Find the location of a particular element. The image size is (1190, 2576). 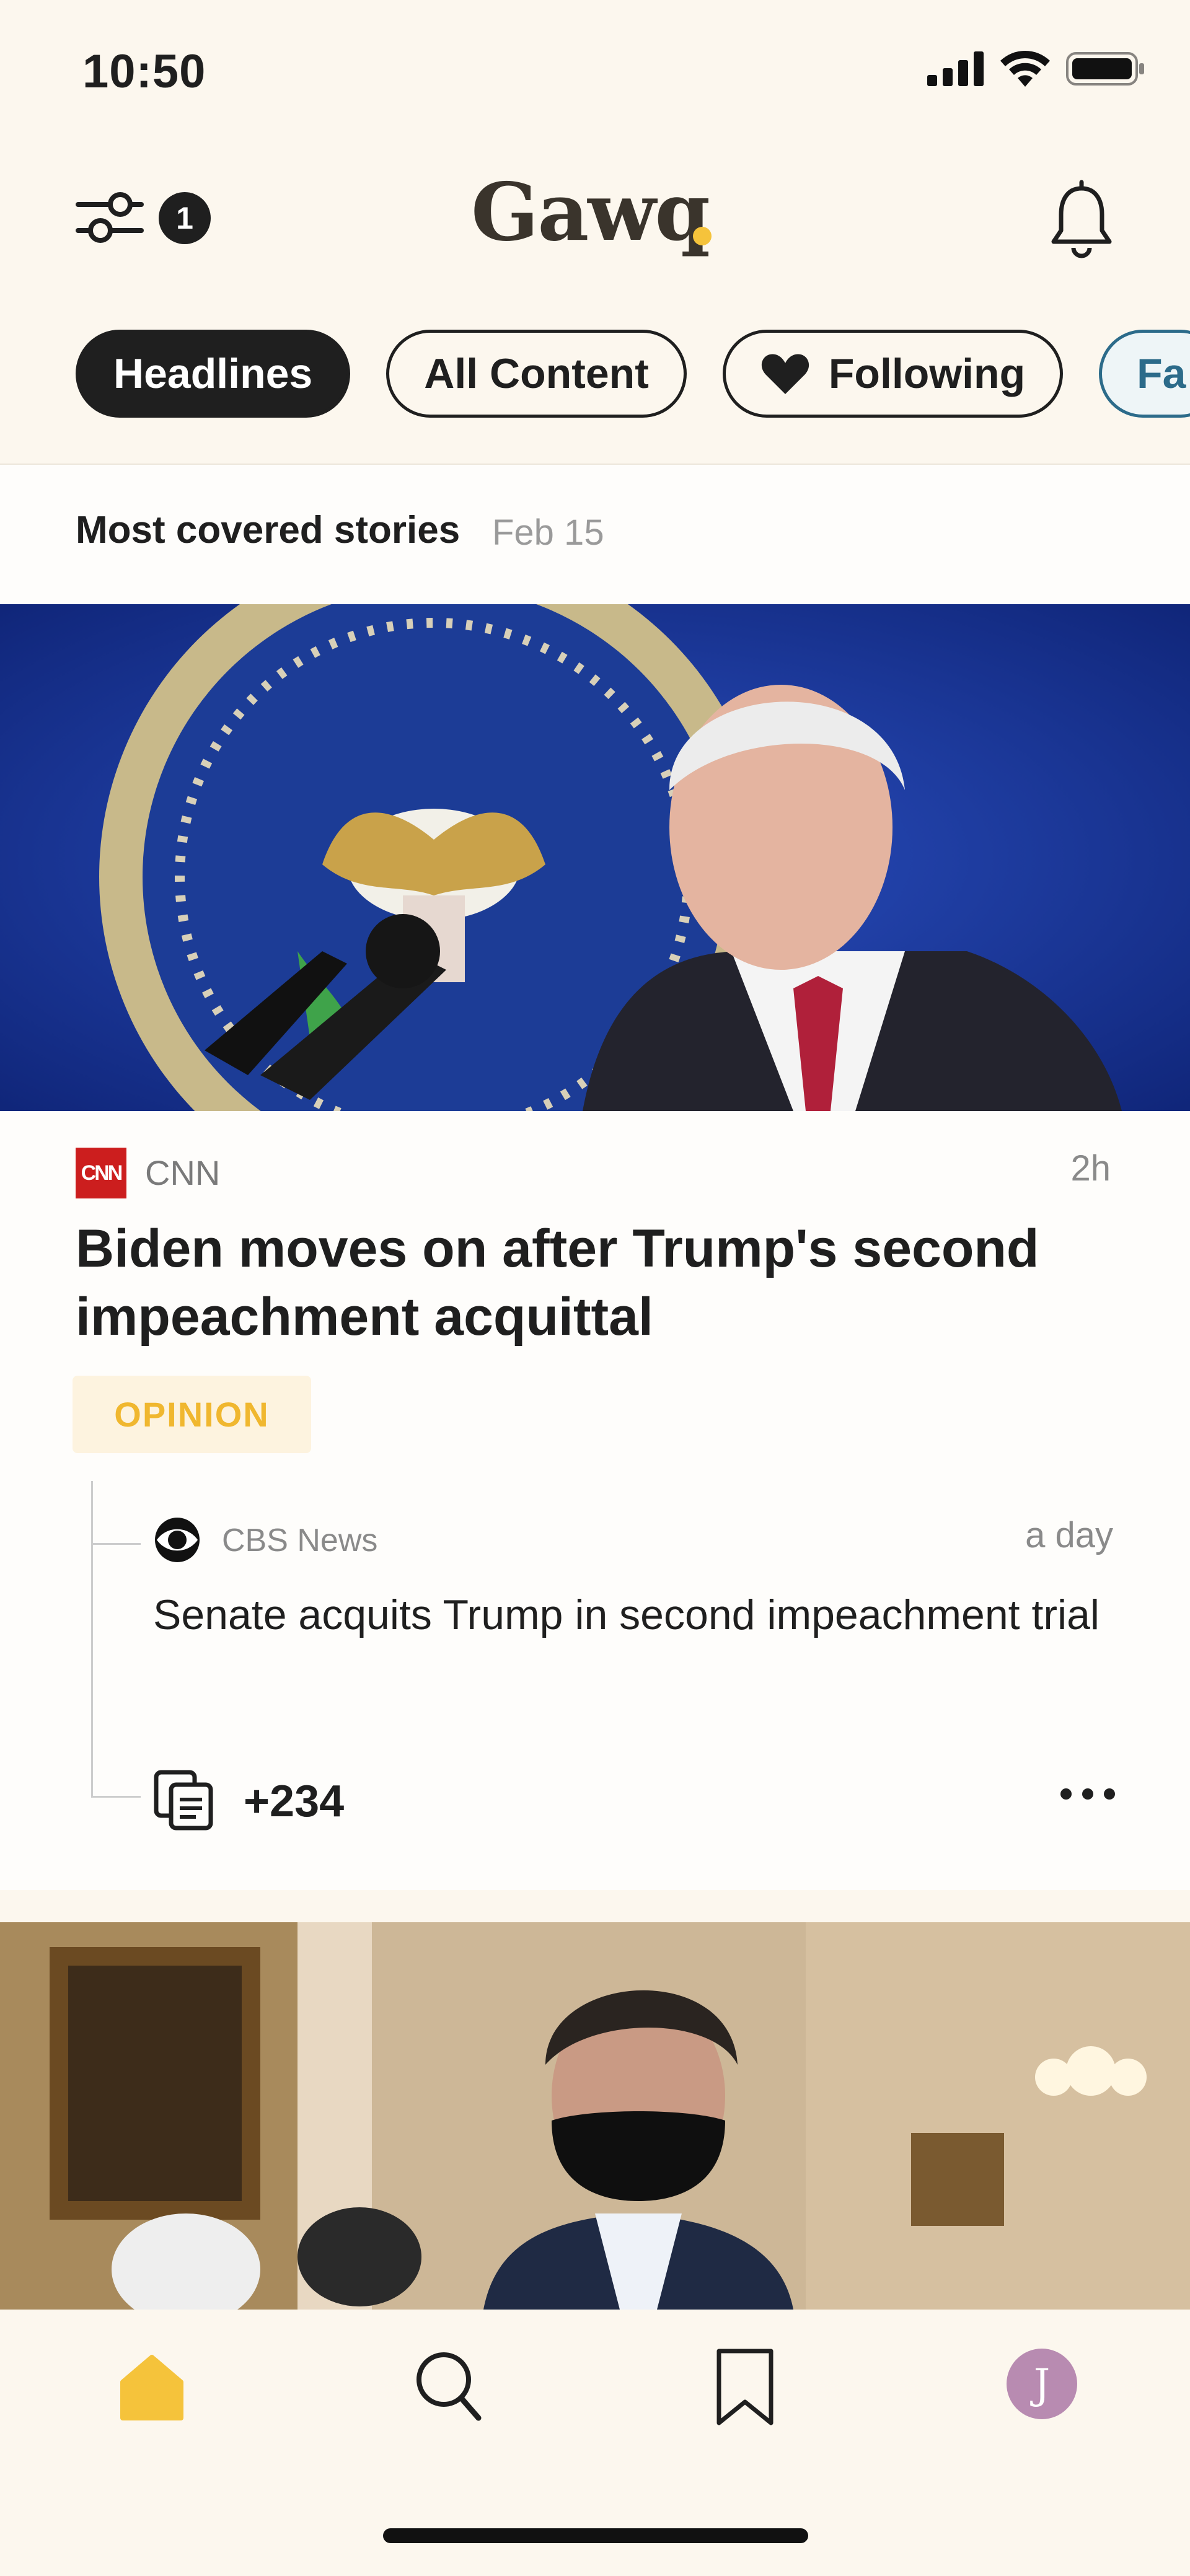

tab-headlines: Headlines is located at coordinates (213, 374).